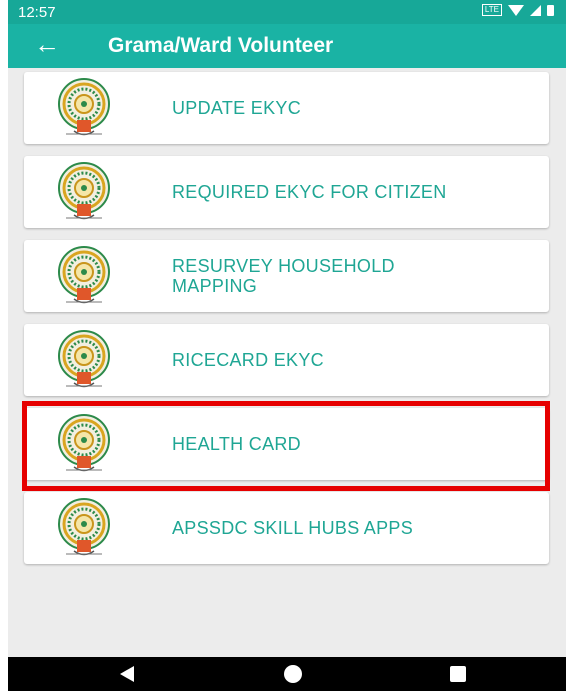 The height and width of the screenshot is (691, 574). What do you see at coordinates (293, 528) in the screenshot?
I see `menu-item-label: APSSDC SKILL HUBS APPS` at bounding box center [293, 528].